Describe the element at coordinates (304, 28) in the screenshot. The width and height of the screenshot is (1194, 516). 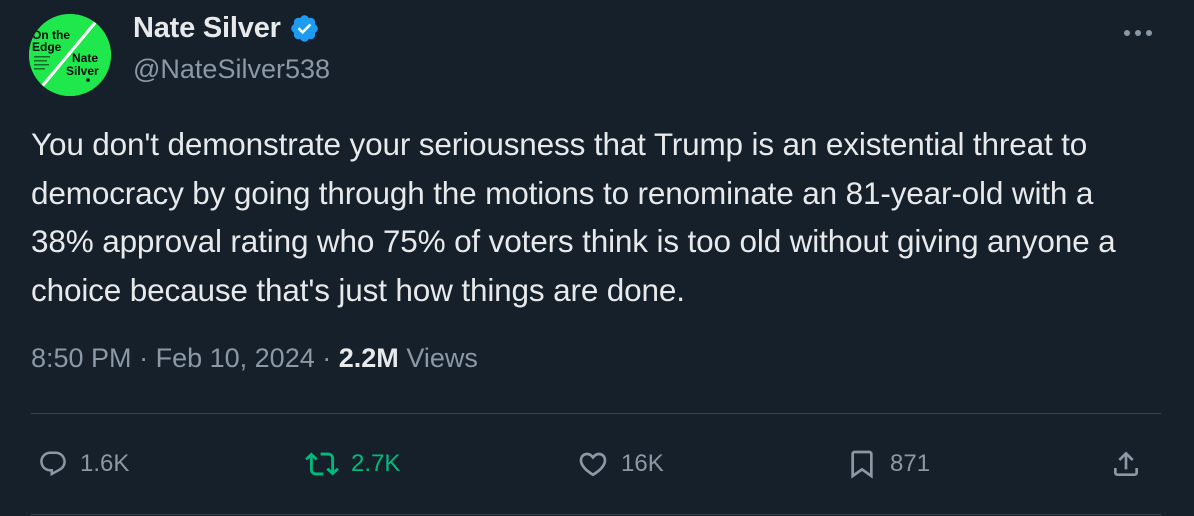
I see `verified-badge-icon` at that location.